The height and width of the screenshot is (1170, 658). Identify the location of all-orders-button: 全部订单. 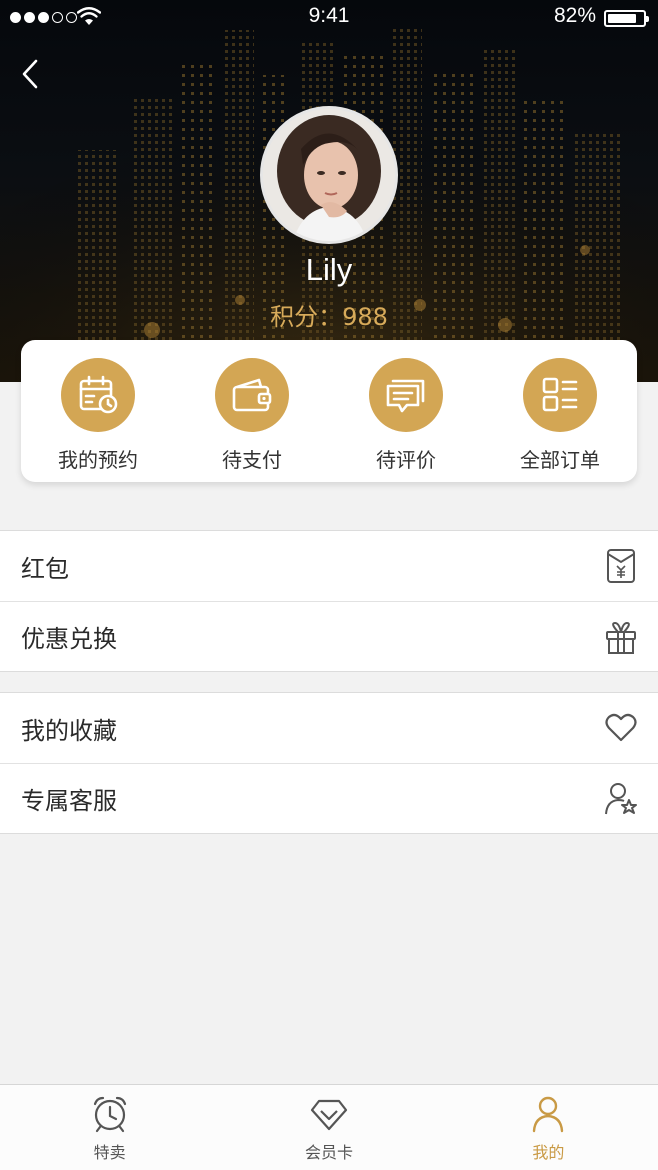
(560, 411).